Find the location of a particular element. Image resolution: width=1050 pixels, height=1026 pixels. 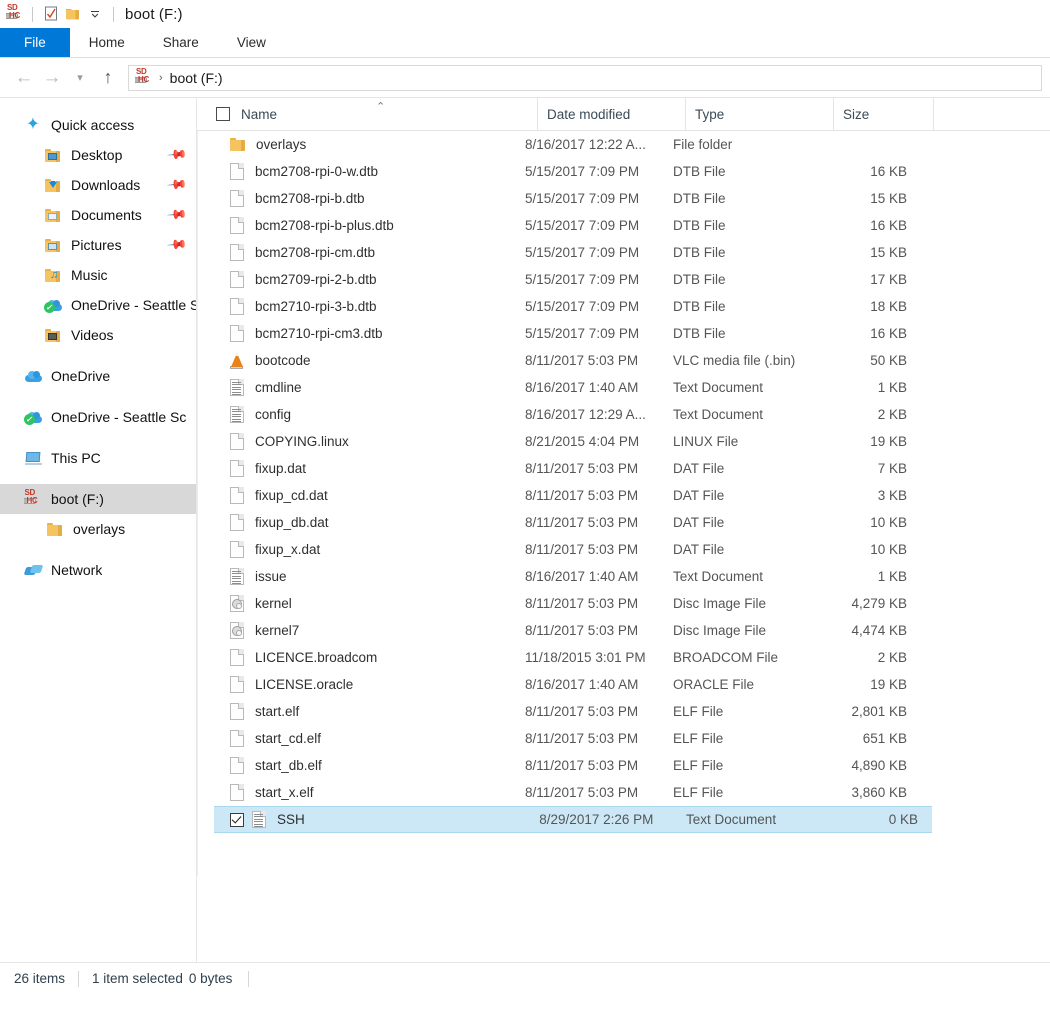

file-size-cell: 10 KB is located at coordinates (888, 549).